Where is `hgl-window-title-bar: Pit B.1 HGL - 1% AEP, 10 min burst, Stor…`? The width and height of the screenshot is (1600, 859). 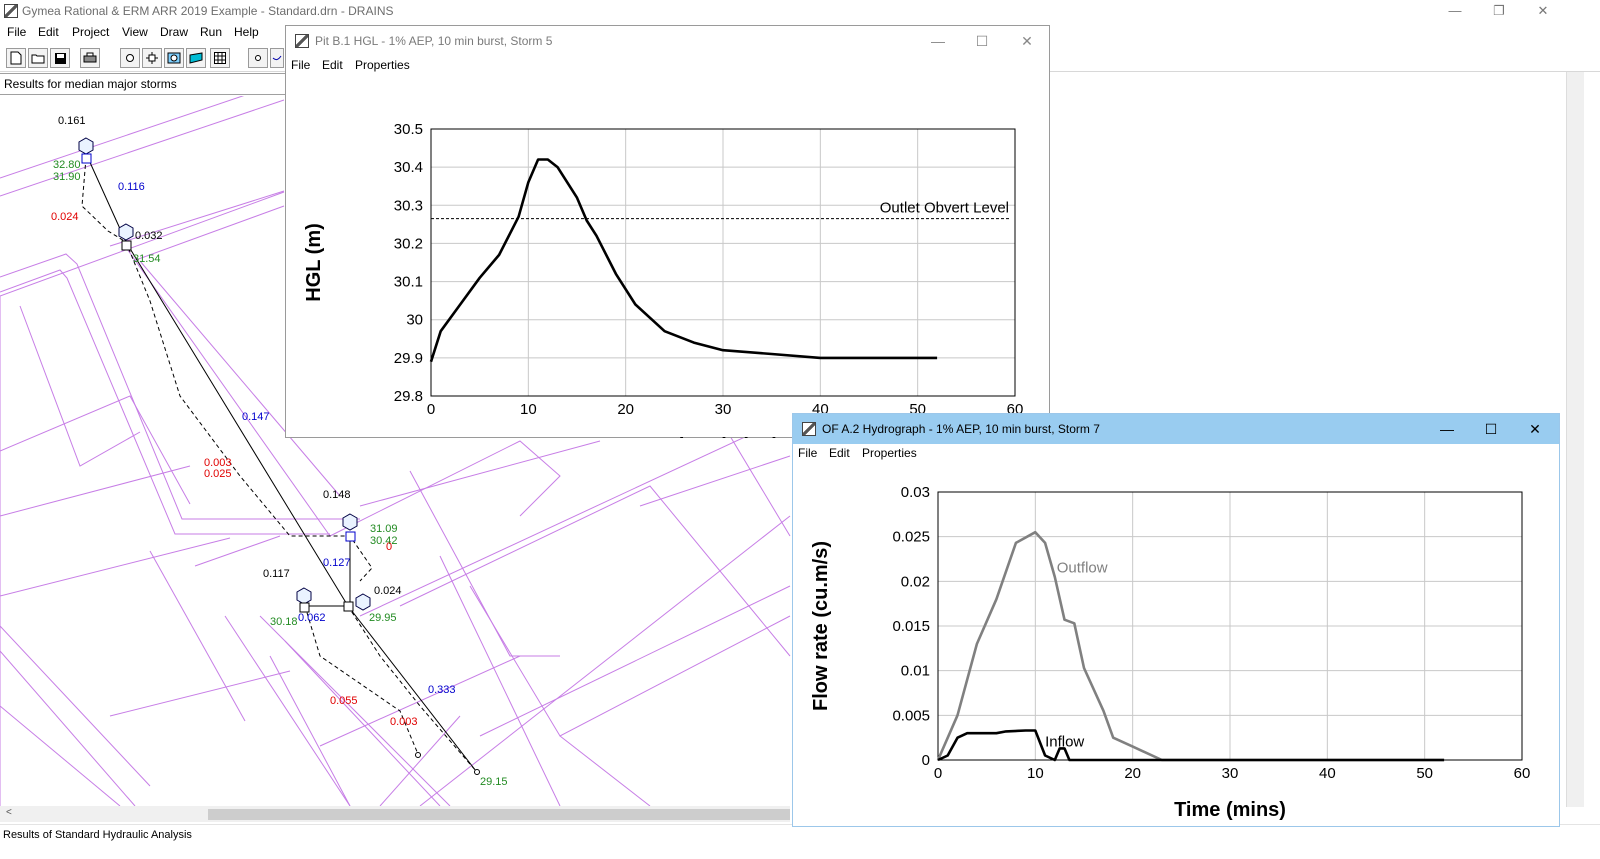 hgl-window-title-bar: Pit B.1 HGL - 1% AEP, 10 min burst, Stor… is located at coordinates (667, 41).